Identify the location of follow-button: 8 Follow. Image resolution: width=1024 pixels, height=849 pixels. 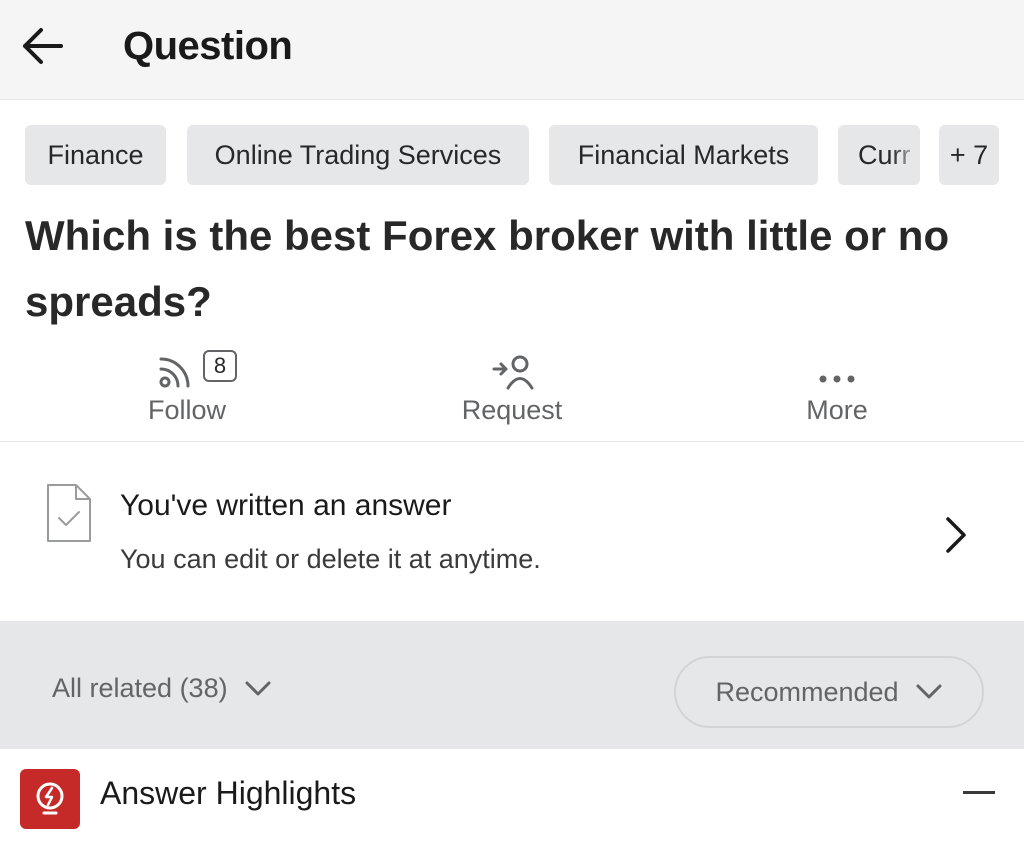
(187, 393).